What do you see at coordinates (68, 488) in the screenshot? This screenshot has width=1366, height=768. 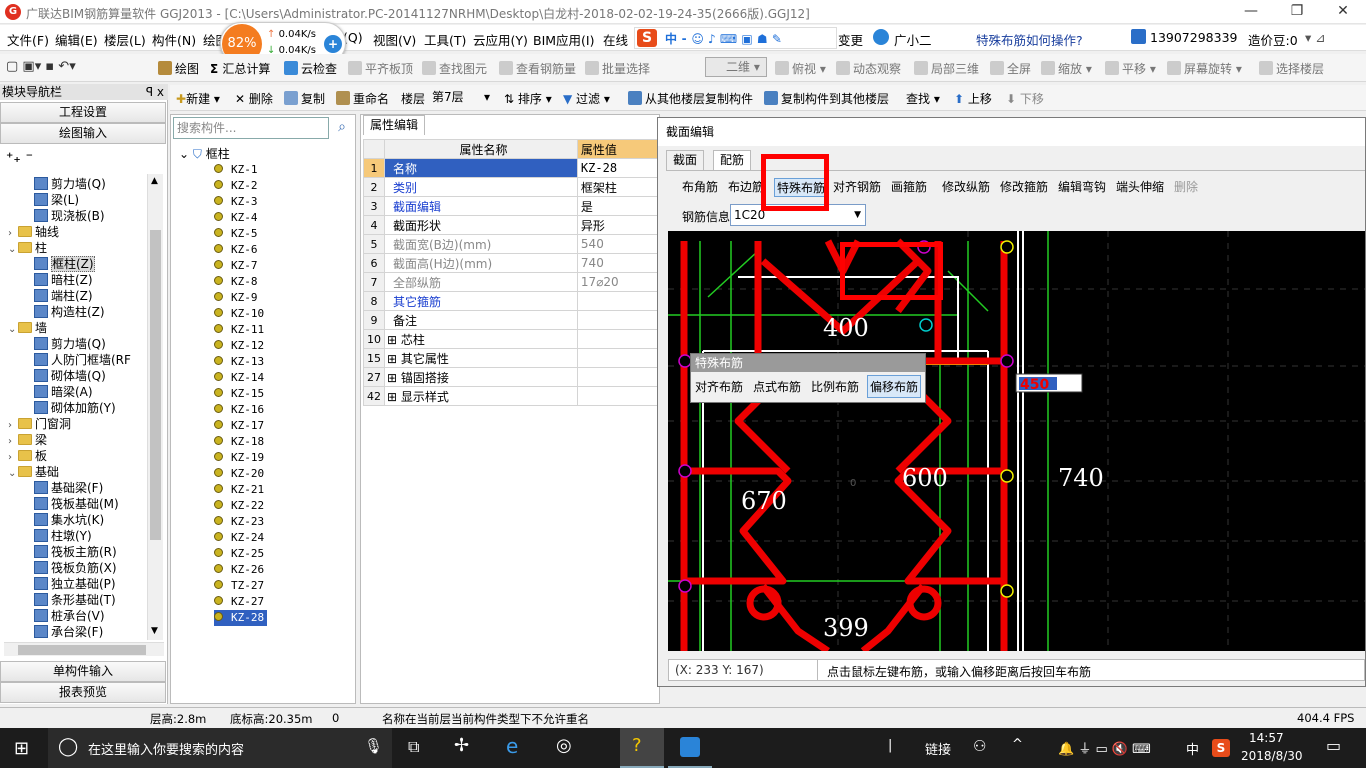 I see `nav-tree-item: 基础梁(F)` at bounding box center [68, 488].